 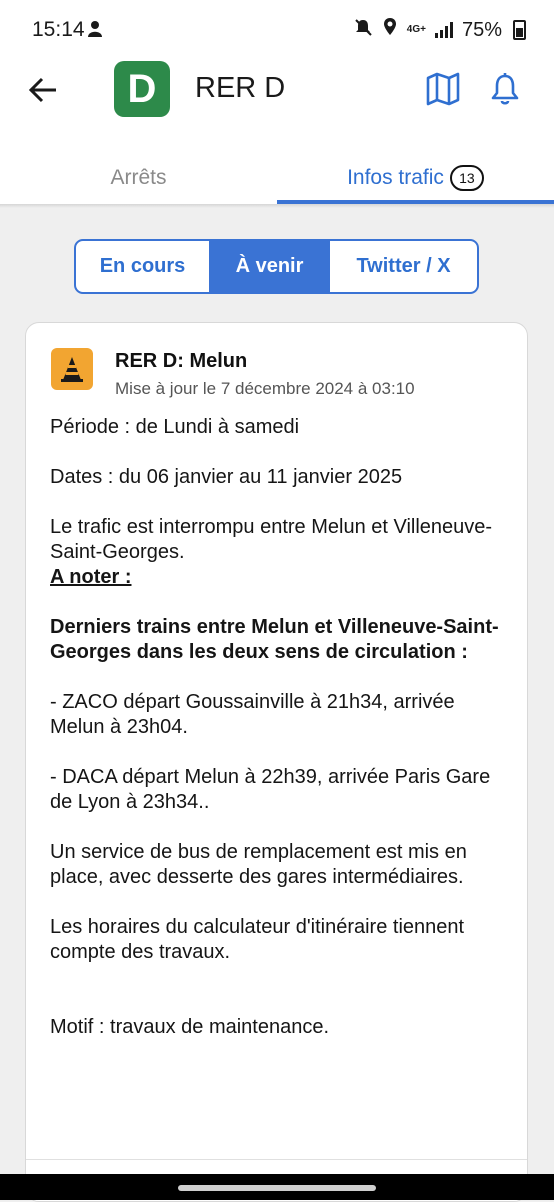 What do you see at coordinates (226, 477) in the screenshot?
I see `dates-text: Dates : du 06 janvier au 11 janvier 2025` at bounding box center [226, 477].